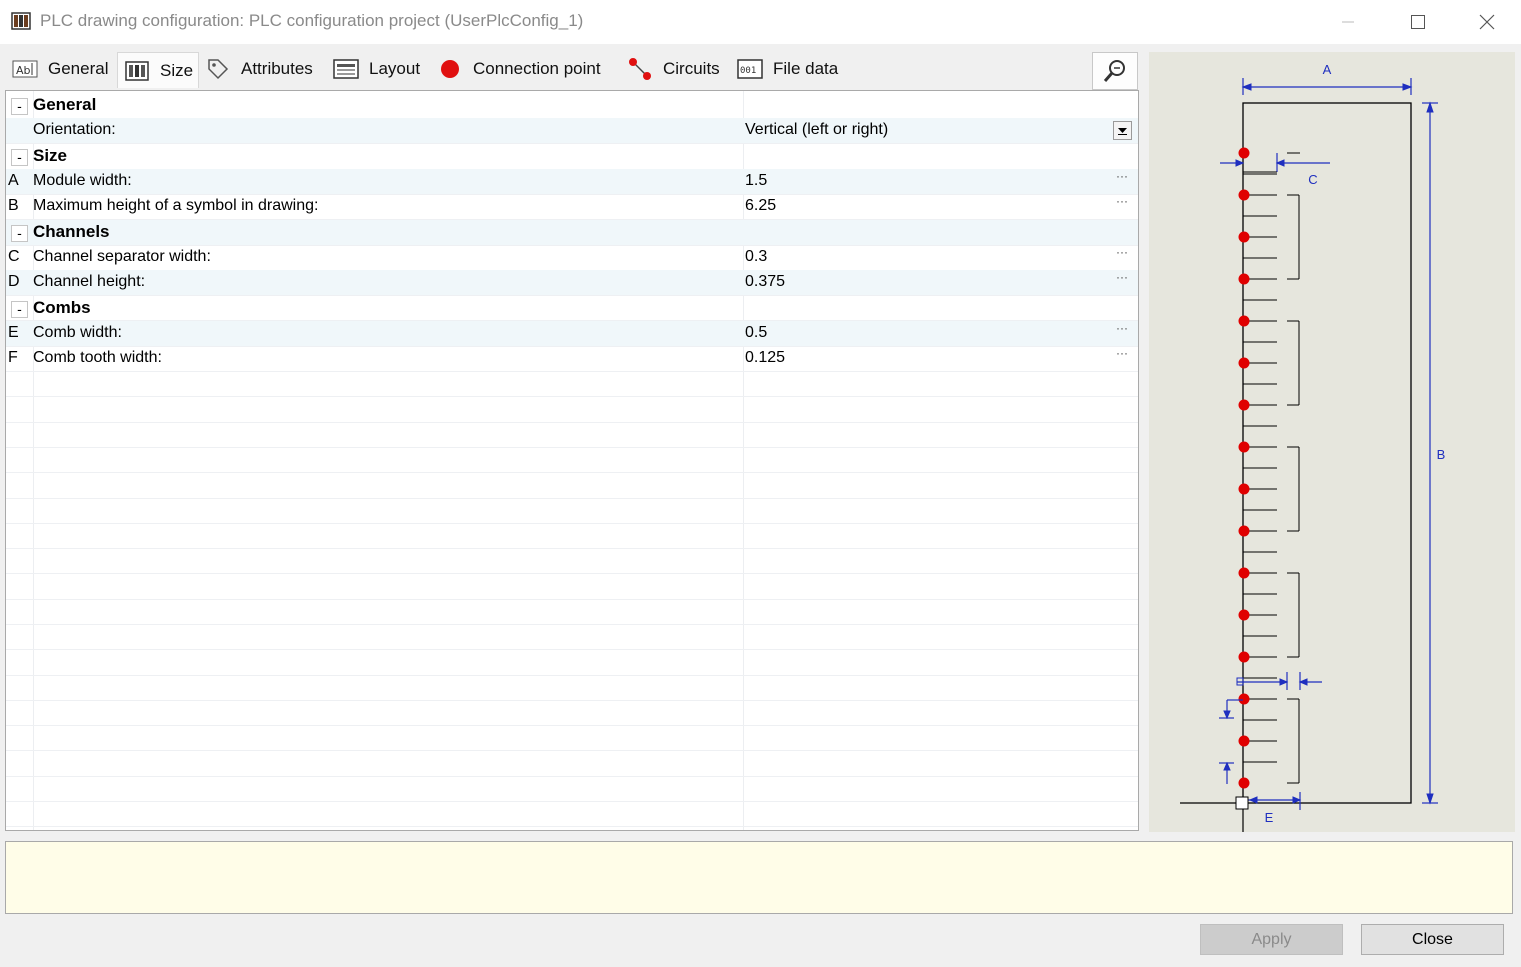  Describe the element at coordinates (572, 105) in the screenshot. I see `category-row-general: - General` at that location.